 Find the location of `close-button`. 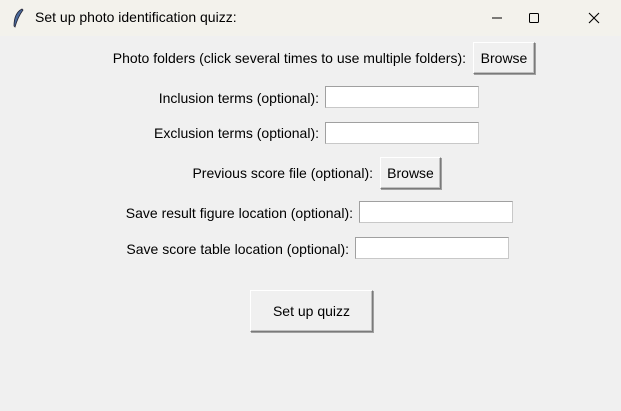

close-button is located at coordinates (594, 18).